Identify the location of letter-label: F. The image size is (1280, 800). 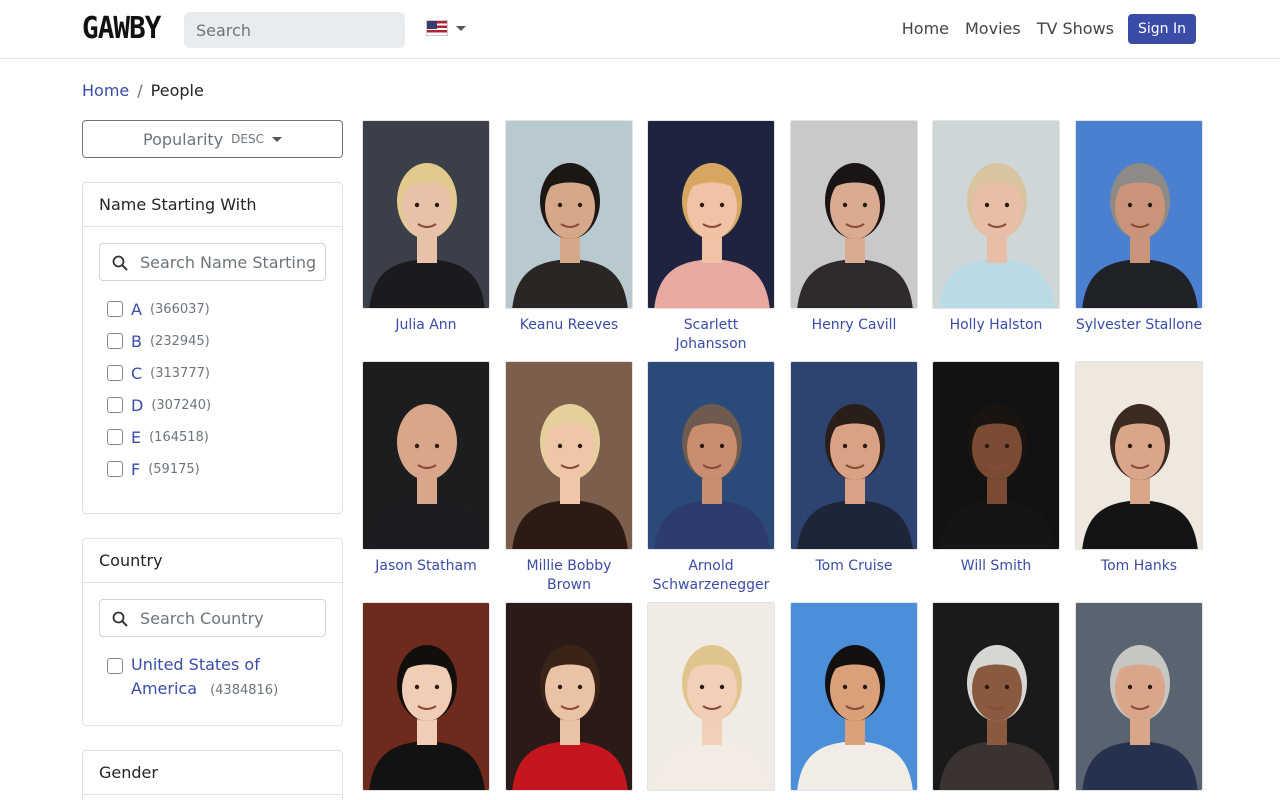
(135, 469).